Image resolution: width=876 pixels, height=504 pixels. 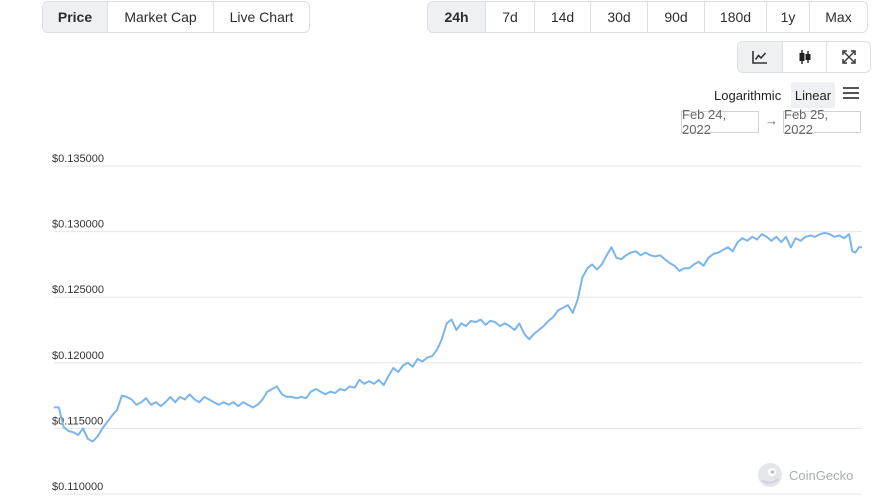 I want to click on coingecko-logo-icon, so click(x=770, y=475).